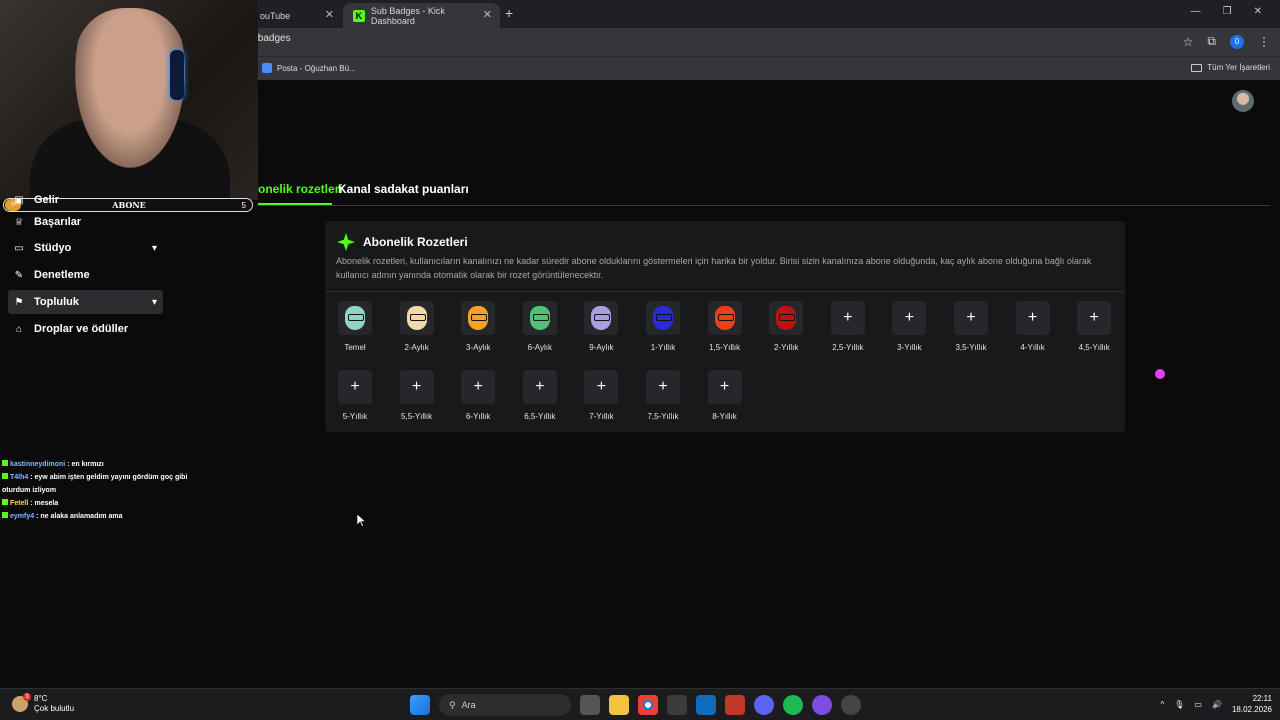  What do you see at coordinates (1188, 42) in the screenshot?
I see `bookmark-star-icon: ☆` at bounding box center [1188, 42].